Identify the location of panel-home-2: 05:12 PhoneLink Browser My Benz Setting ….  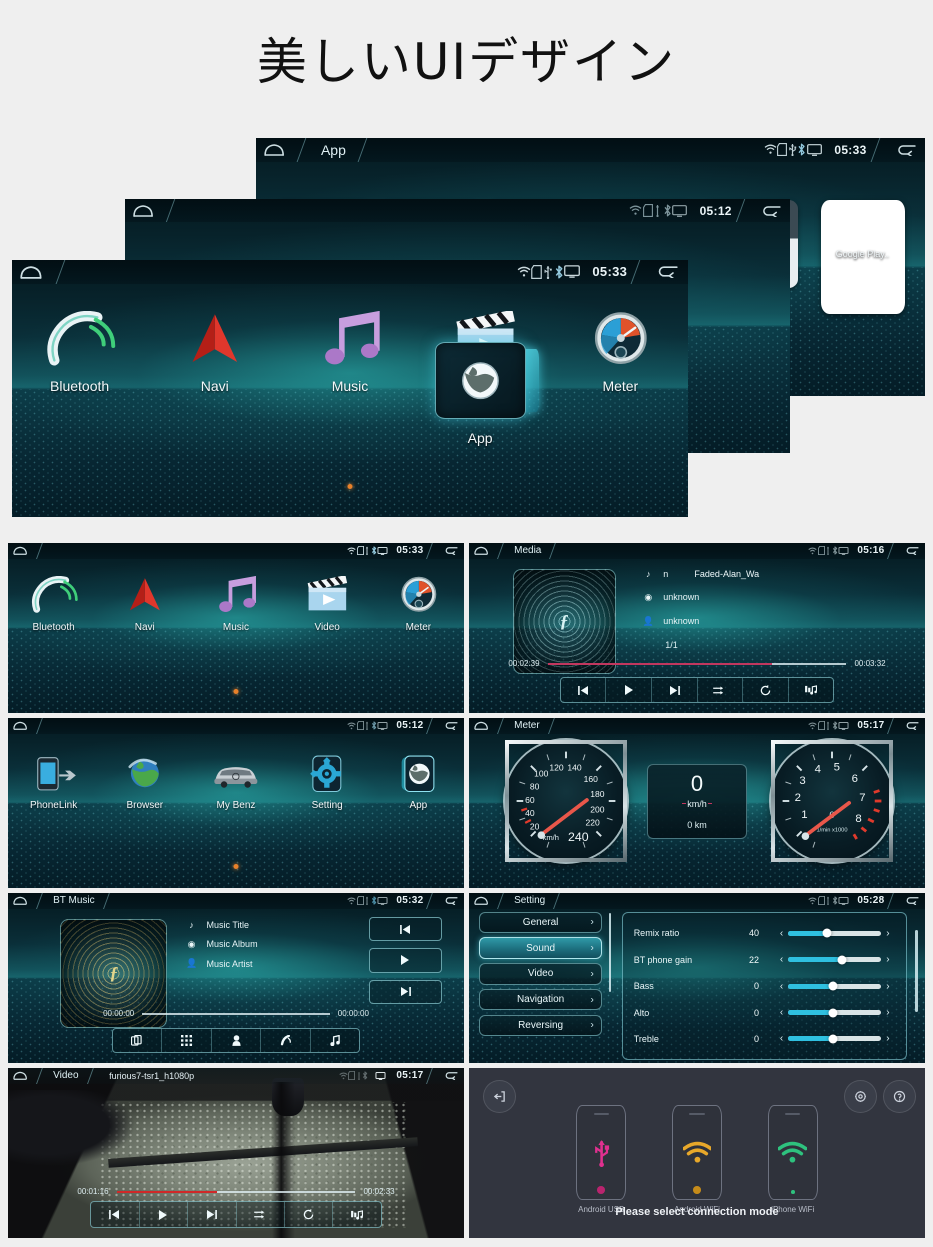
(236, 803).